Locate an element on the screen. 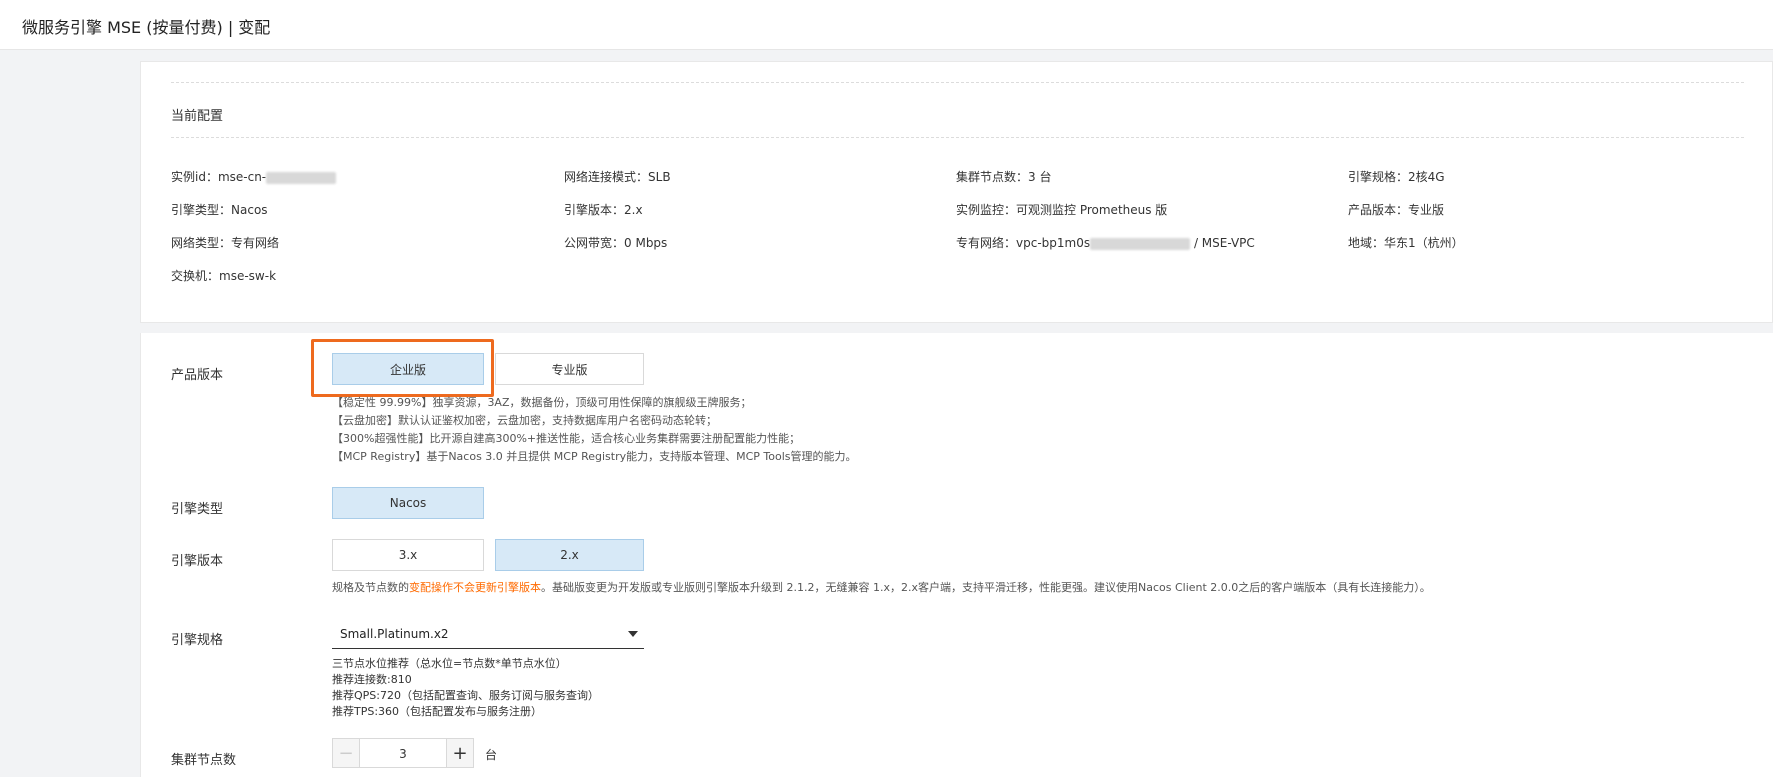 This screenshot has width=1773, height=777. info-network-mode: 网络连接模式：SLB is located at coordinates (617, 177).